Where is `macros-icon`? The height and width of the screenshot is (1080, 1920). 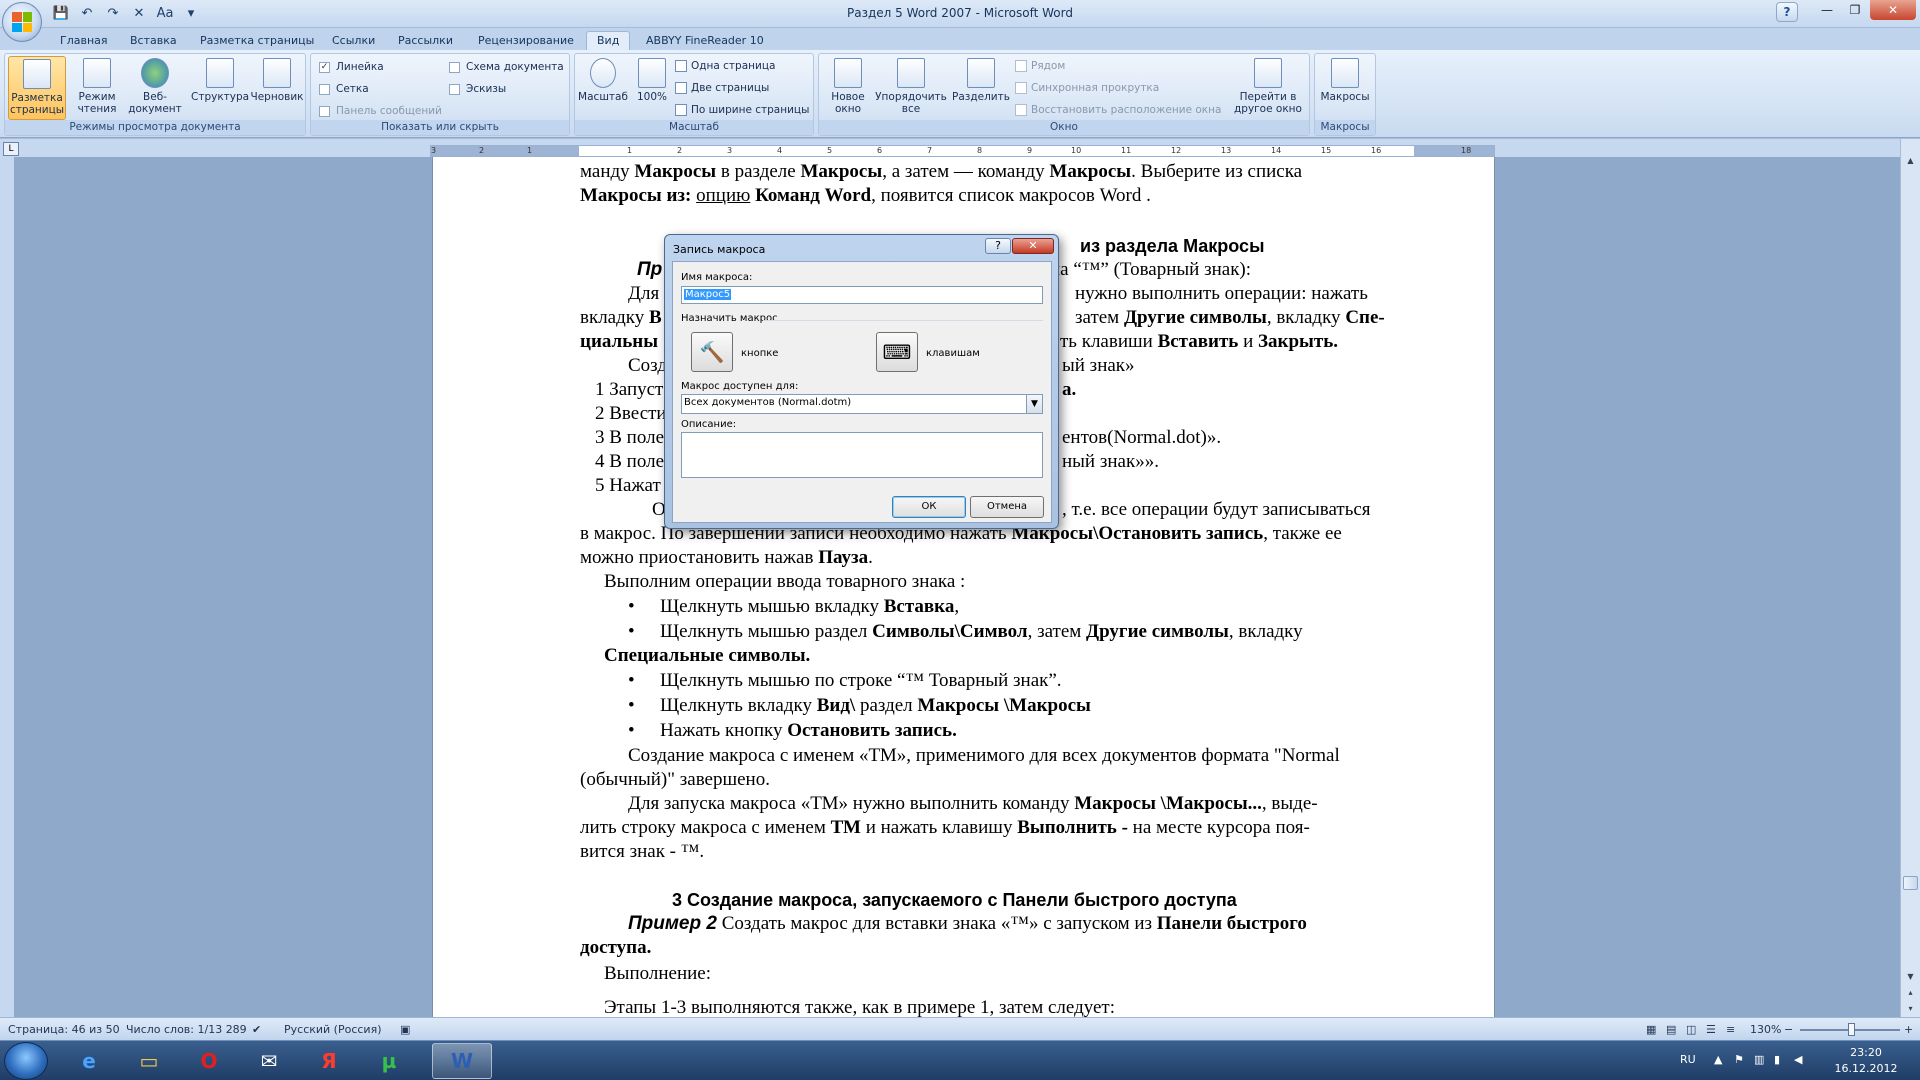
macros-icon is located at coordinates (1345, 73).